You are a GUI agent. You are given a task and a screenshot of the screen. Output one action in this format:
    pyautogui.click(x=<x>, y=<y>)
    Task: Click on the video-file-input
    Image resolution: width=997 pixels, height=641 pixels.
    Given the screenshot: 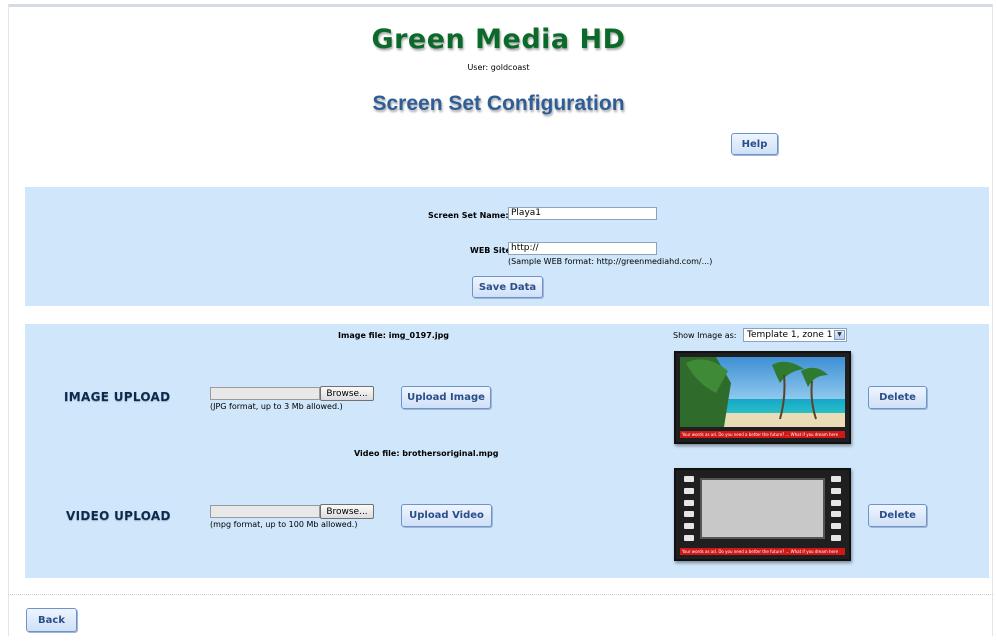 What is the action you would take?
    pyautogui.click(x=265, y=511)
    